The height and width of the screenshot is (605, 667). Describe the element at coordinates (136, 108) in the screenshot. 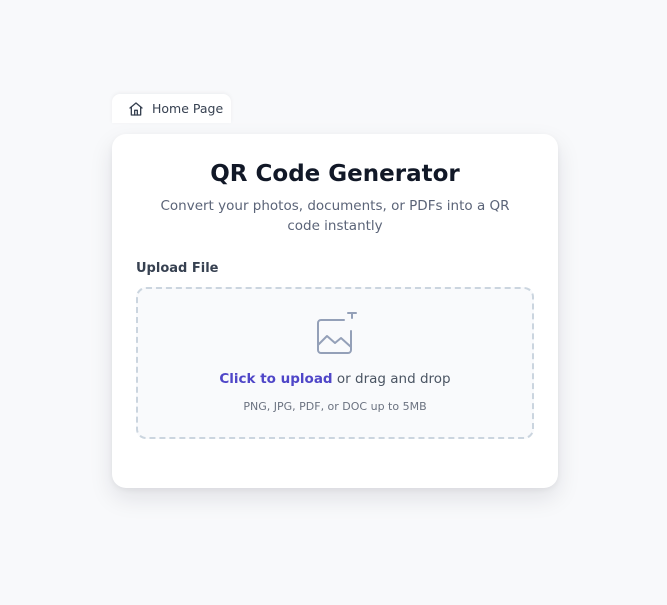

I see `home-icon` at that location.